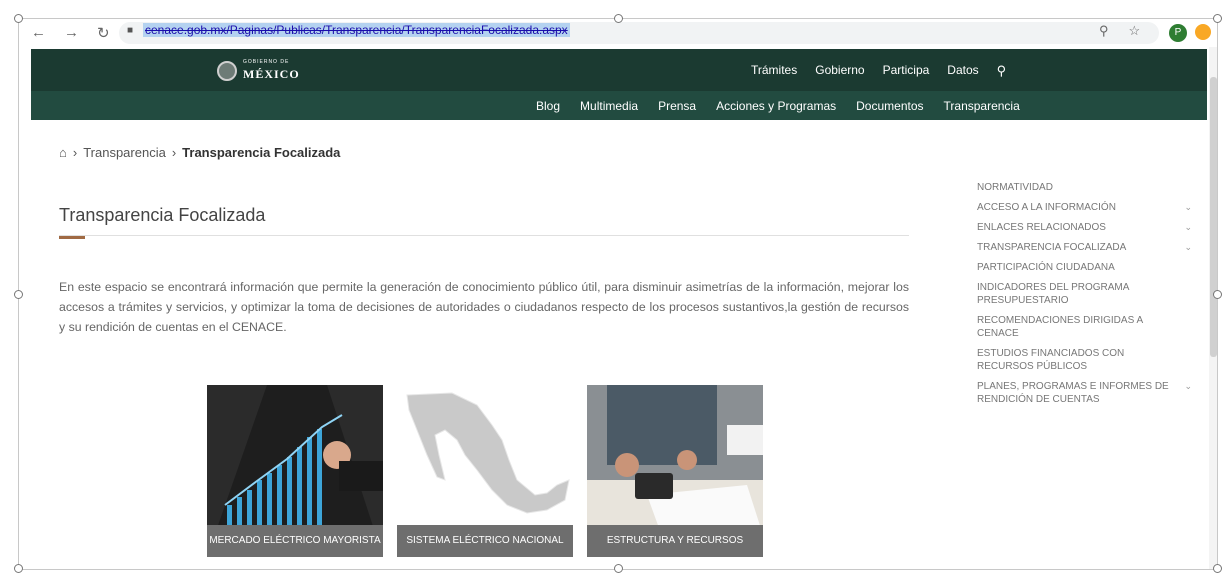 This screenshot has width=1225, height=574. What do you see at coordinates (548, 106) in the screenshot?
I see `subnav-blog: Blog` at bounding box center [548, 106].